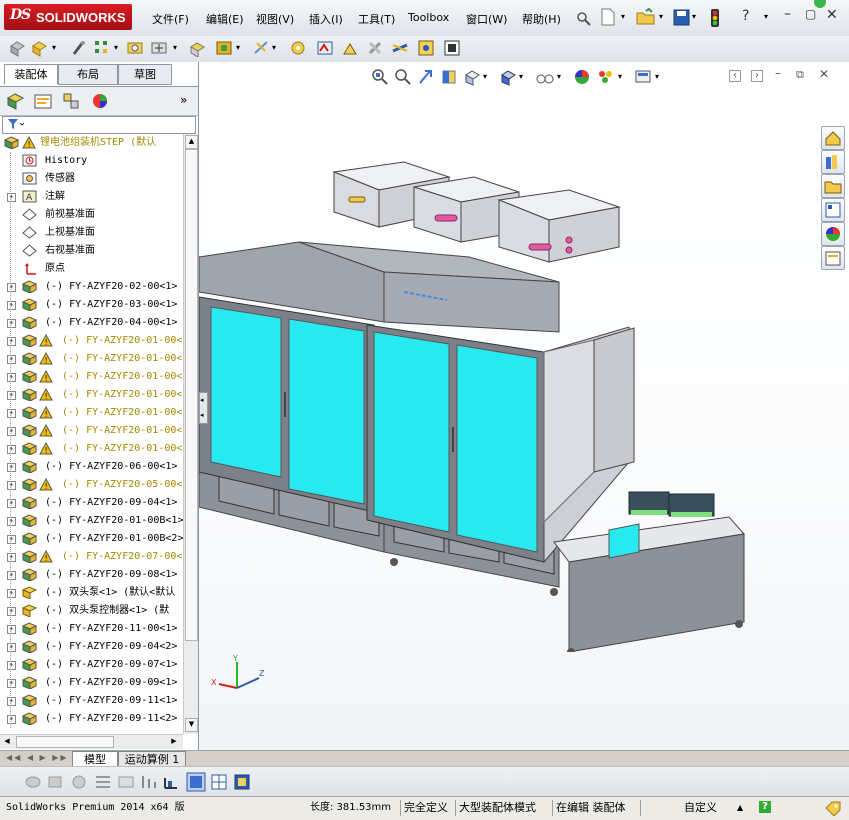 The image size is (849, 820). What do you see at coordinates (68, 17) in the screenshot?
I see `solidworks-logo: DS SOLIDWORKS` at bounding box center [68, 17].